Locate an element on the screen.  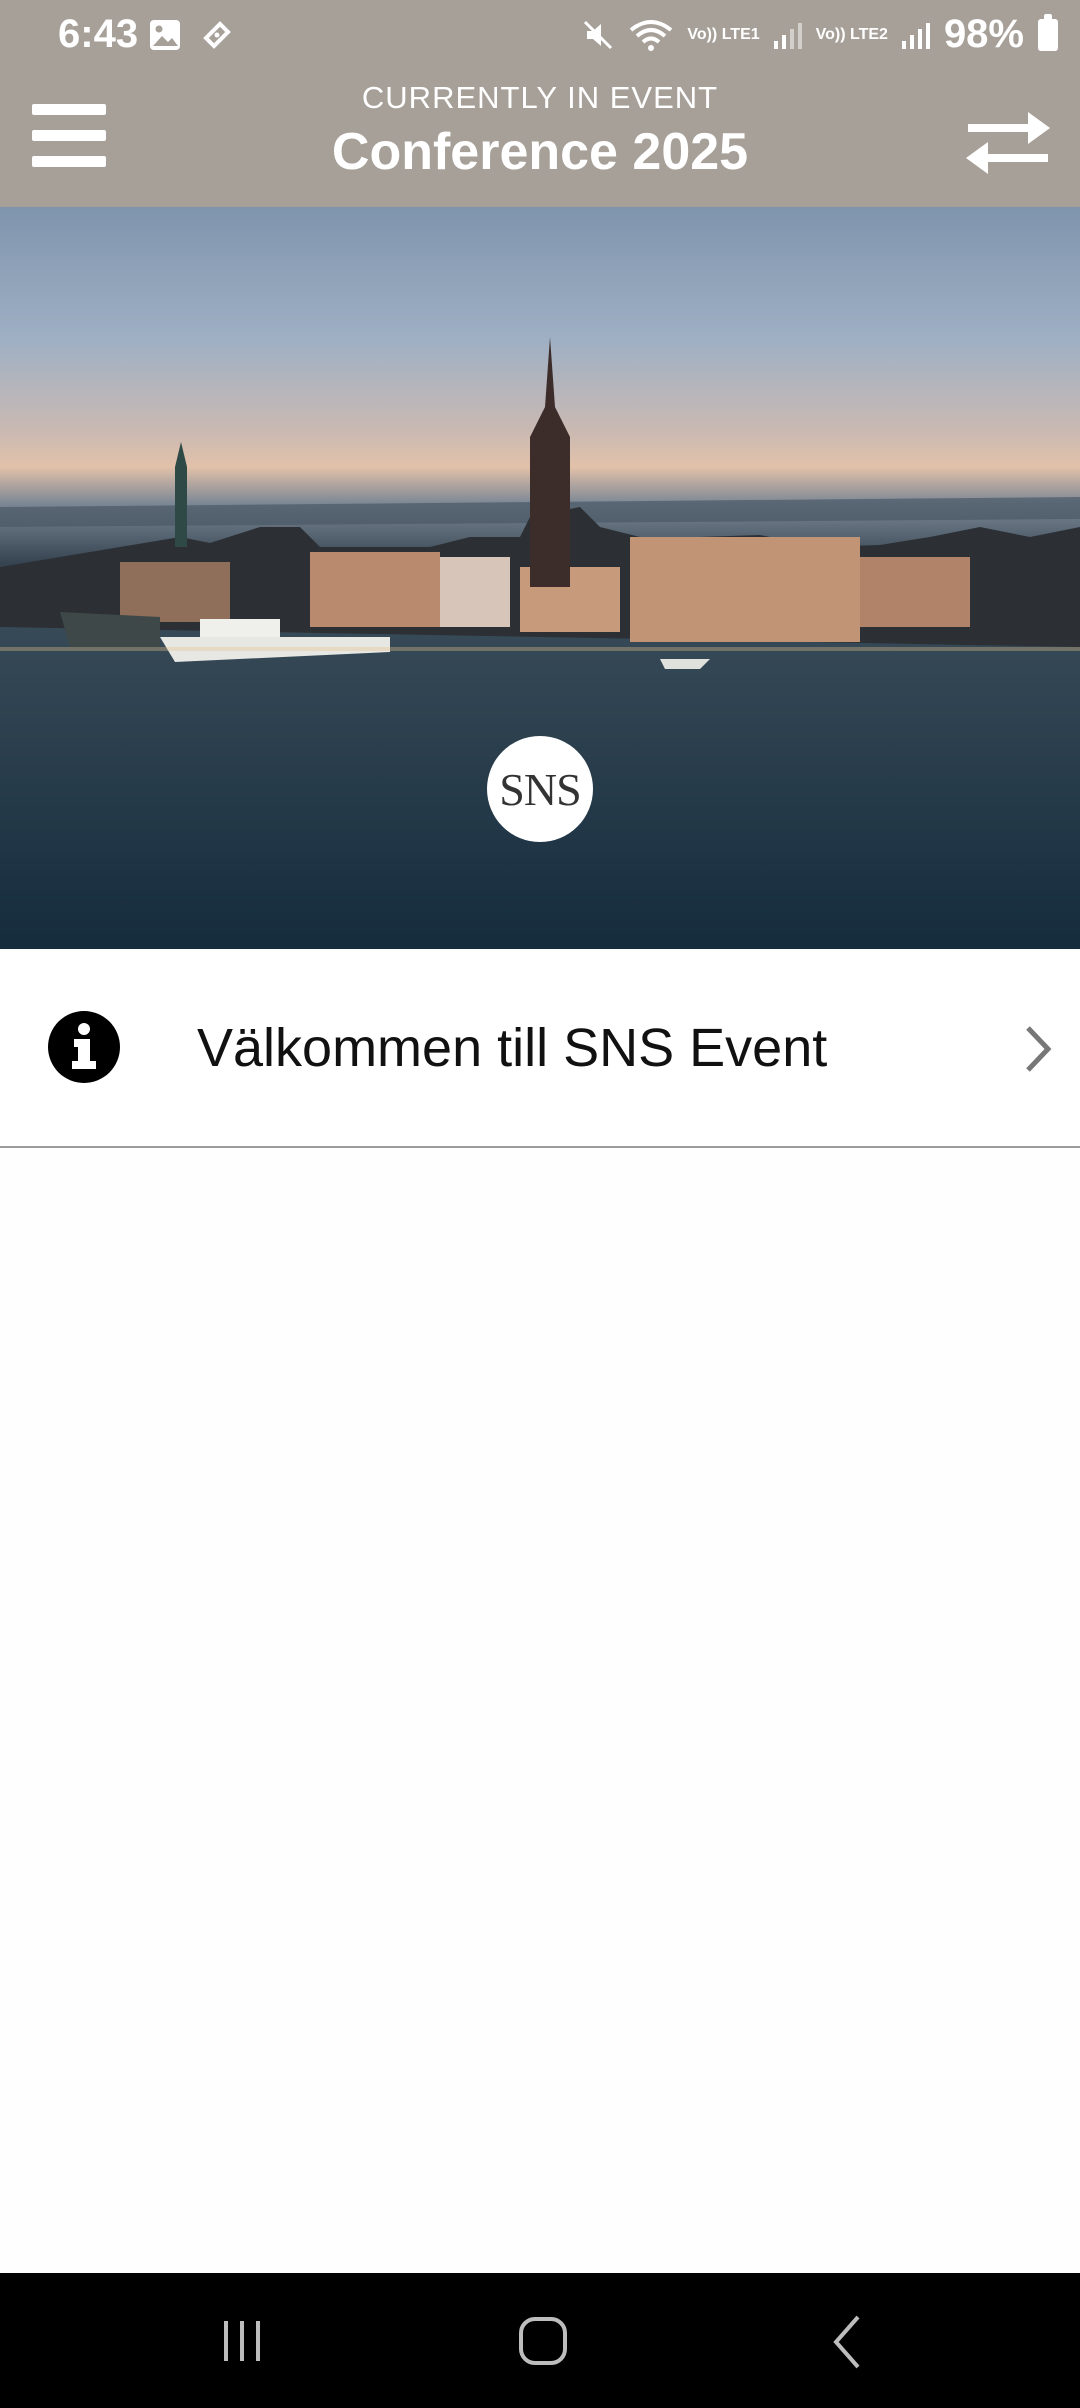
status-notification-icons is located at coordinates (191, 35).